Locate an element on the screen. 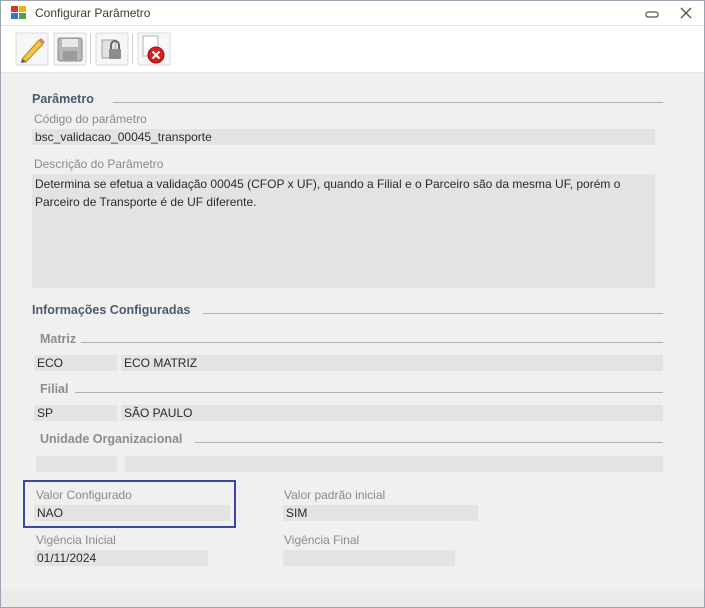 The width and height of the screenshot is (705, 608). codigo-parametro-field: bsc_validacao_00045_transporte is located at coordinates (343, 137).